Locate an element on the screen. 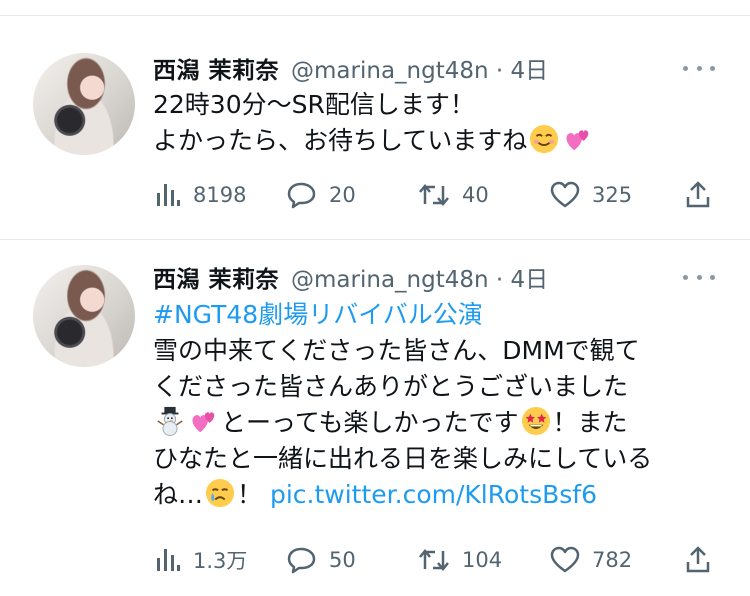 This screenshot has width=750, height=596. views-count: 1.3万 is located at coordinates (220, 561).